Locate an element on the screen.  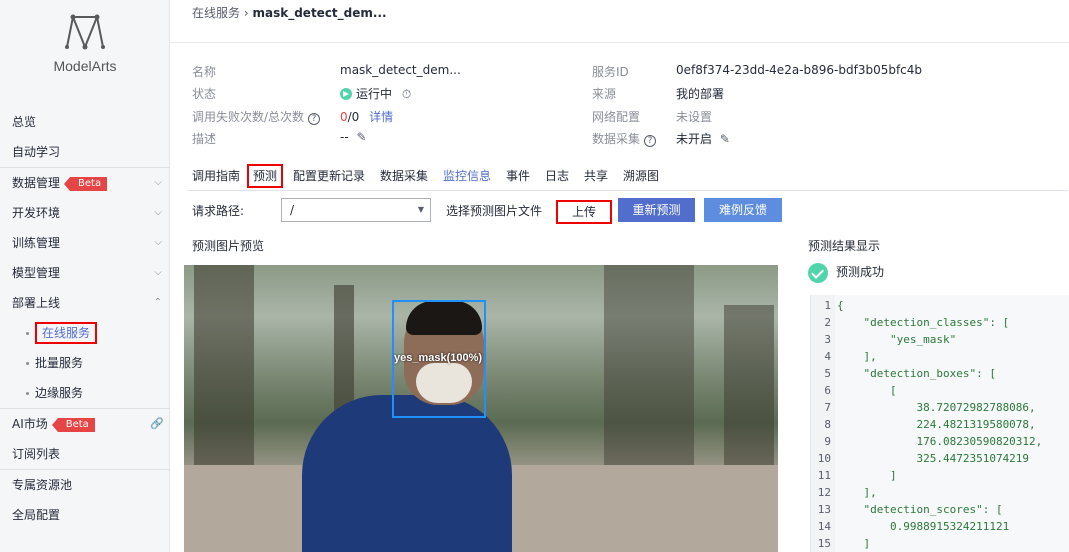
code-line: 2 "detection_classes": [ is located at coordinates (910, 322).